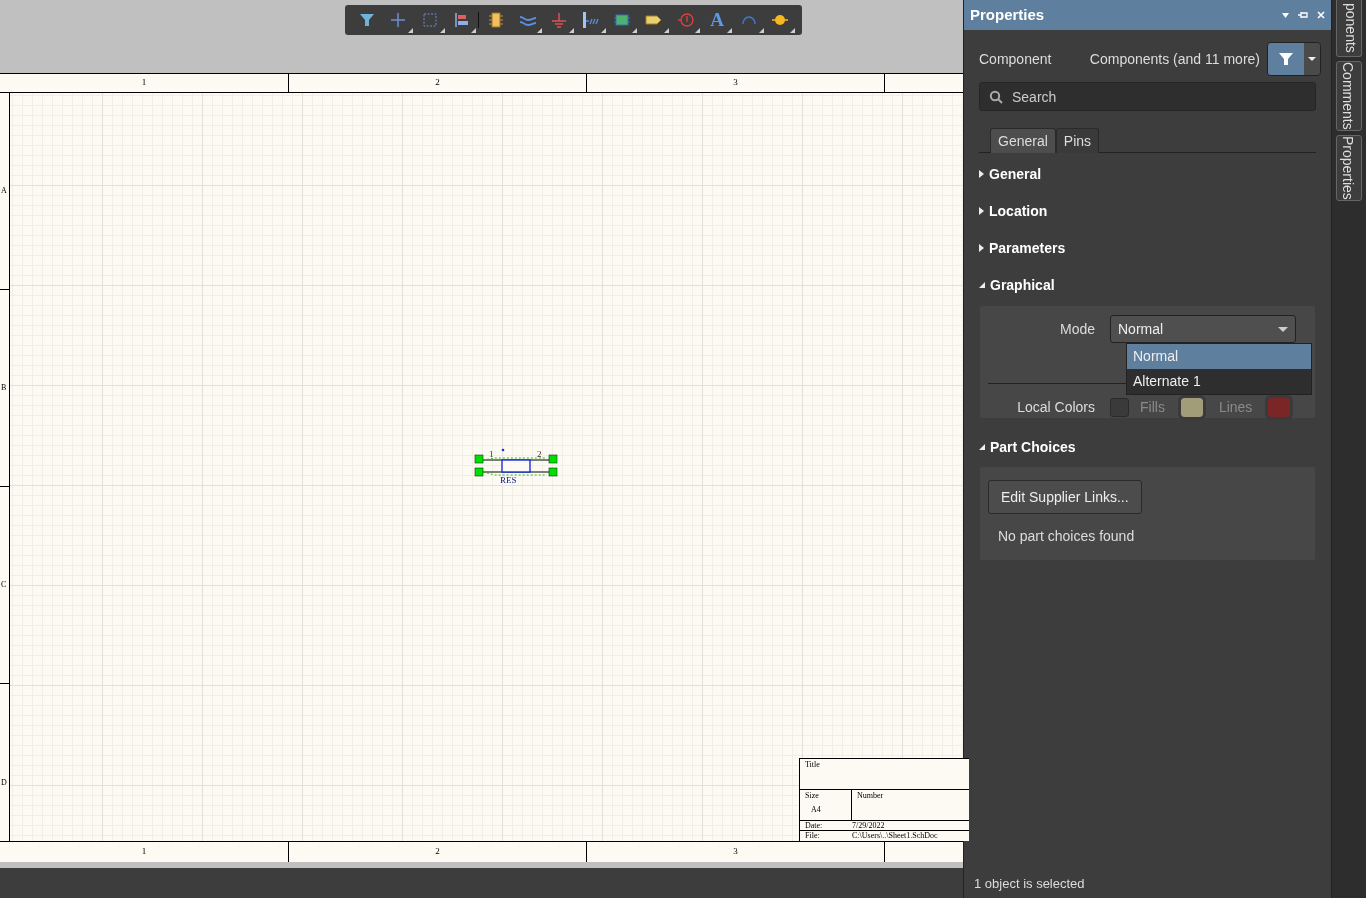 The height and width of the screenshot is (898, 1366). Describe the element at coordinates (461, 20) in the screenshot. I see `align-icon` at that location.